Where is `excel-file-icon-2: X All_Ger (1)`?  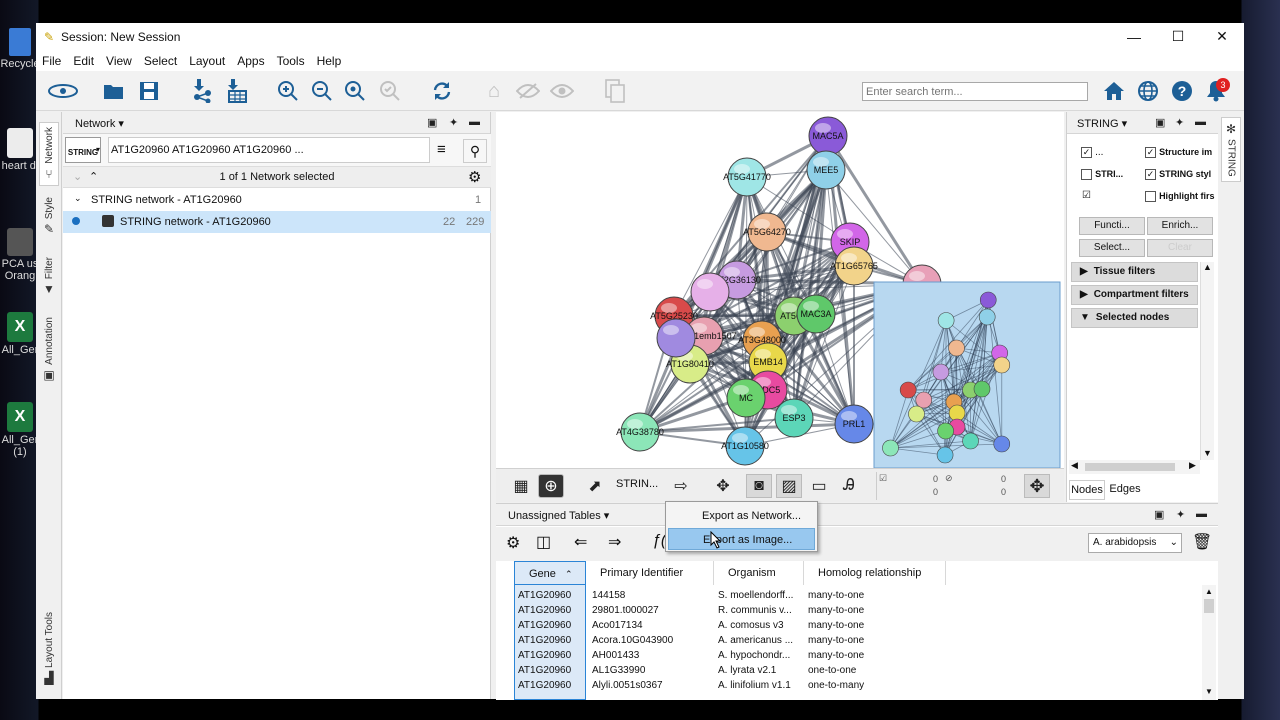 excel-file-icon-2: X All_Ger (1) is located at coordinates (20, 430).